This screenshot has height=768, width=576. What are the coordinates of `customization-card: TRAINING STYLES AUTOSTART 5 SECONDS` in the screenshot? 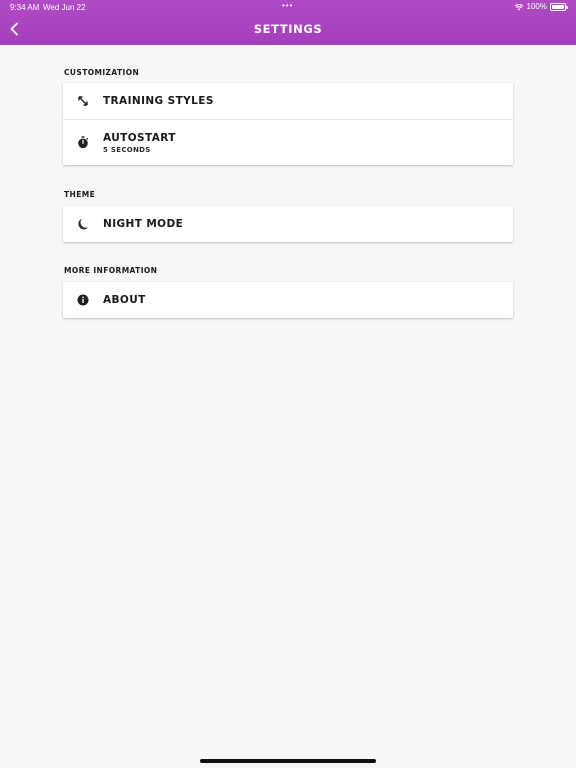 It's located at (288, 124).